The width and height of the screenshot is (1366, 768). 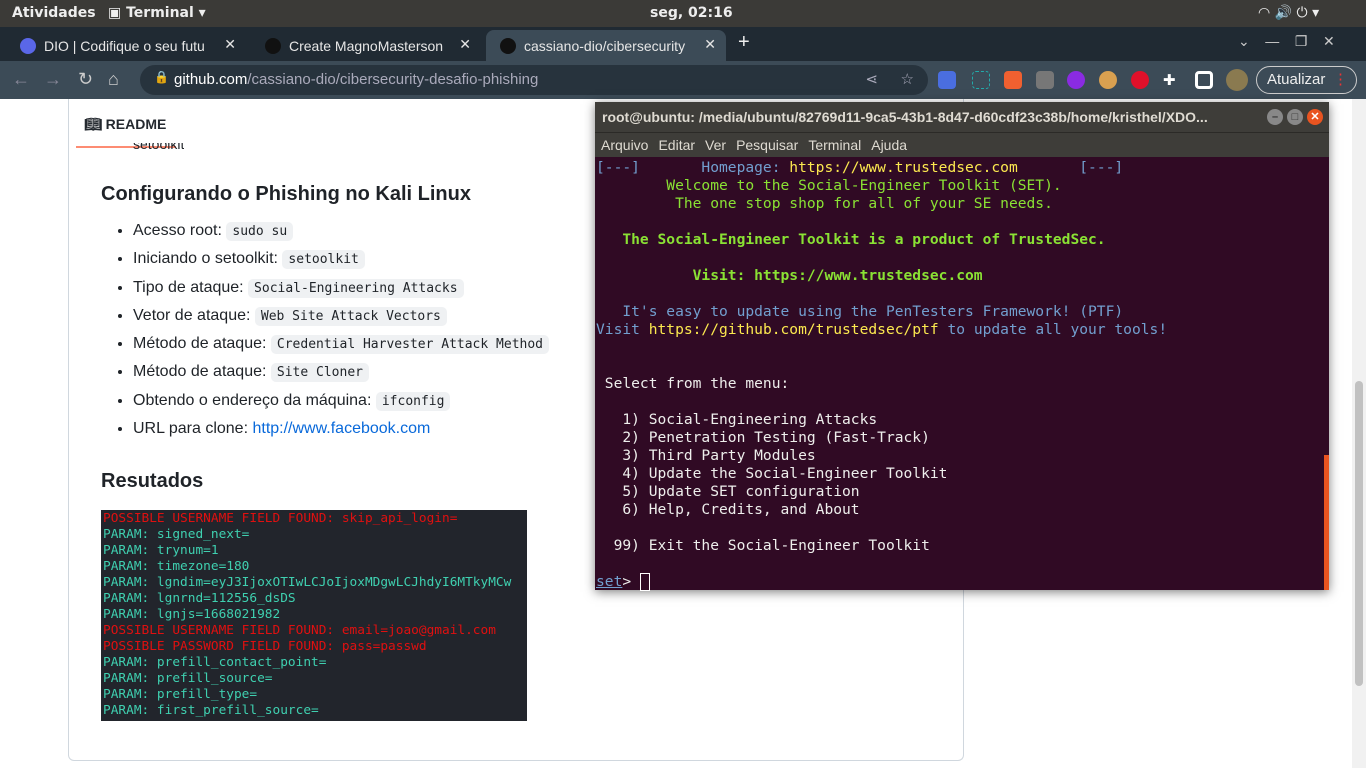 What do you see at coordinates (889, 145) in the screenshot?
I see `menu-ajuda: Ajuda` at bounding box center [889, 145].